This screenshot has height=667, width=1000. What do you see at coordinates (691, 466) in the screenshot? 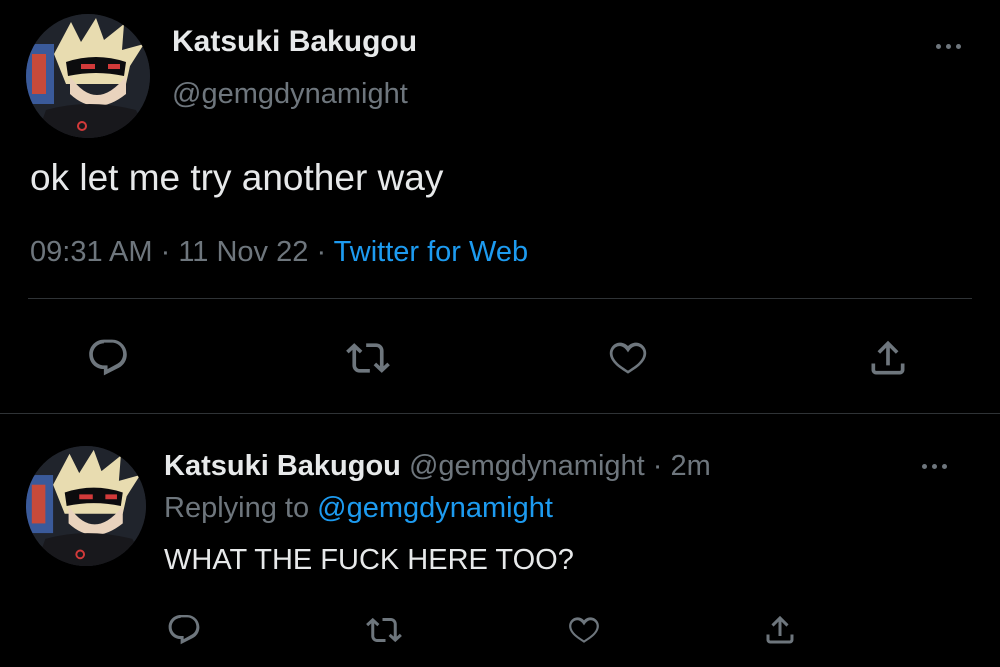
I see `reply-age: 2m` at bounding box center [691, 466].